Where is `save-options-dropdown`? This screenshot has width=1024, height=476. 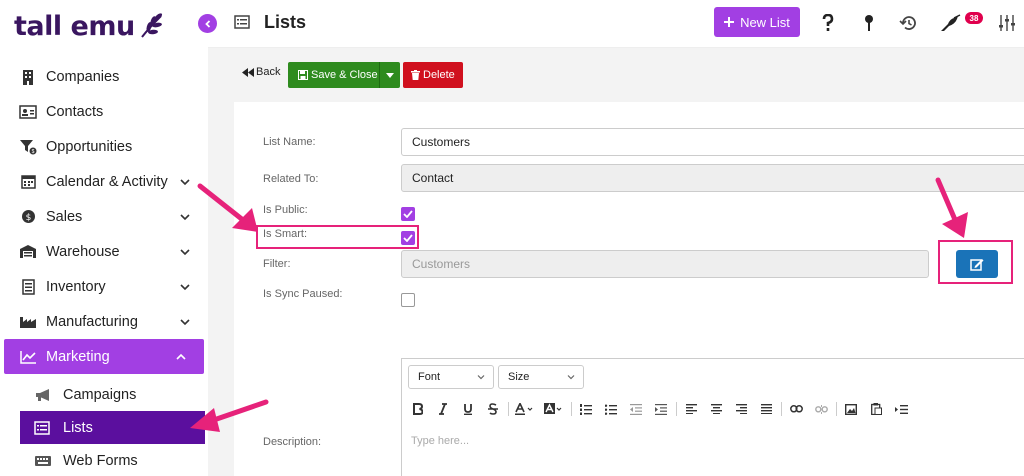 save-options-dropdown is located at coordinates (389, 75).